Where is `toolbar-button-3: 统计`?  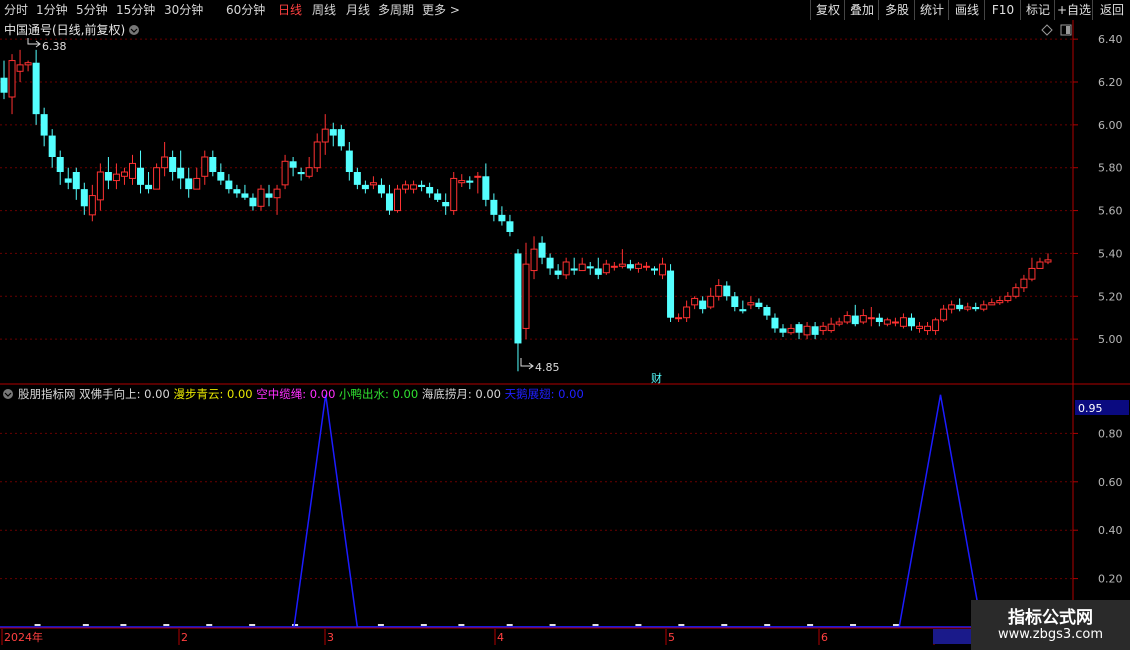 toolbar-button-3: 统计 is located at coordinates (931, 10).